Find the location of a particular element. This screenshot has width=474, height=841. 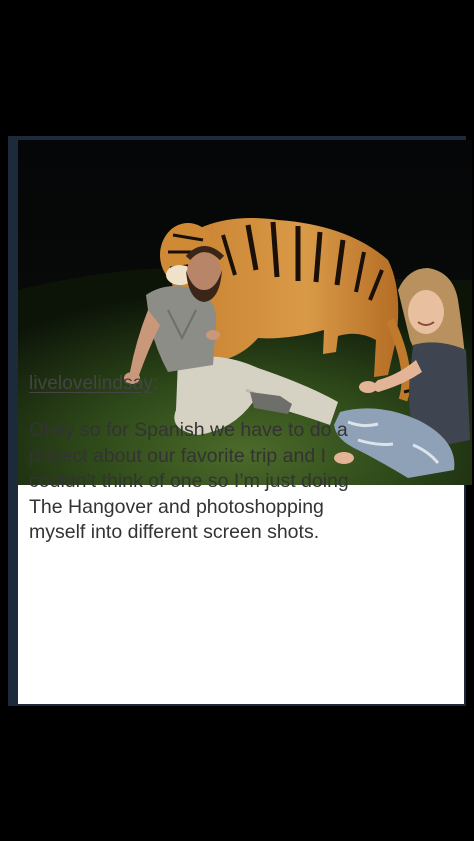

username-text: livelovelindsay is located at coordinates (91, 383).